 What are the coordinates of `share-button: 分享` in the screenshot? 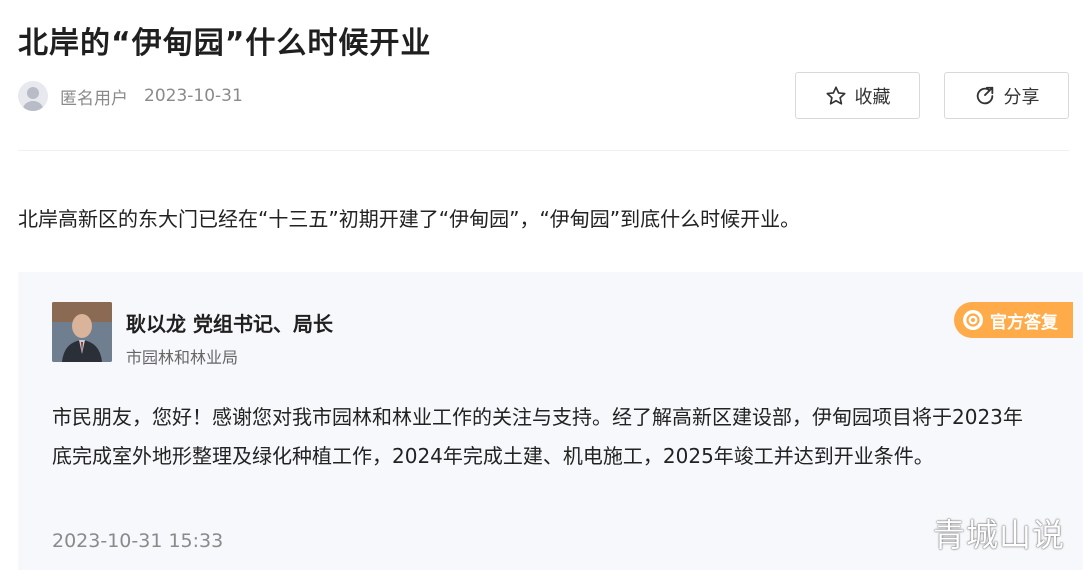 It's located at (1006, 95).